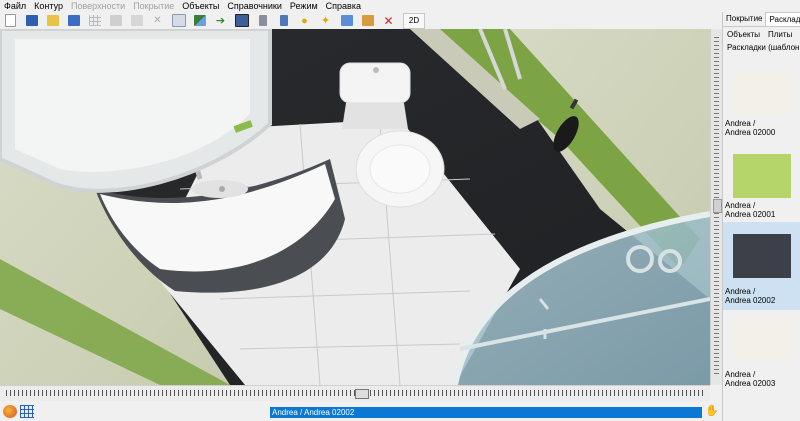  I want to click on selected-material-field: Andrea / Andrea 02002, so click(486, 412).